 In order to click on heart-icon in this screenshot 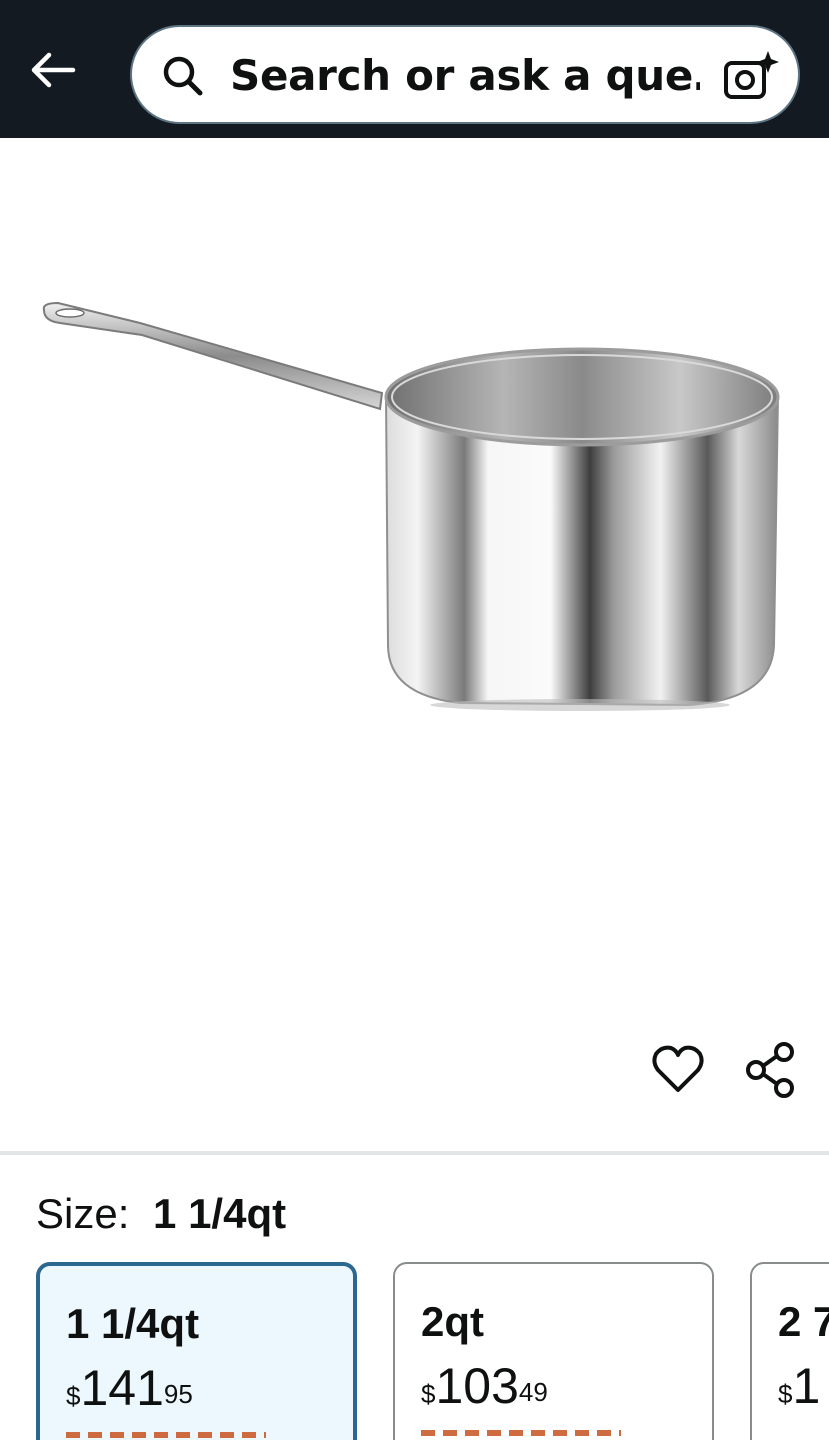, I will do `click(678, 1068)`.